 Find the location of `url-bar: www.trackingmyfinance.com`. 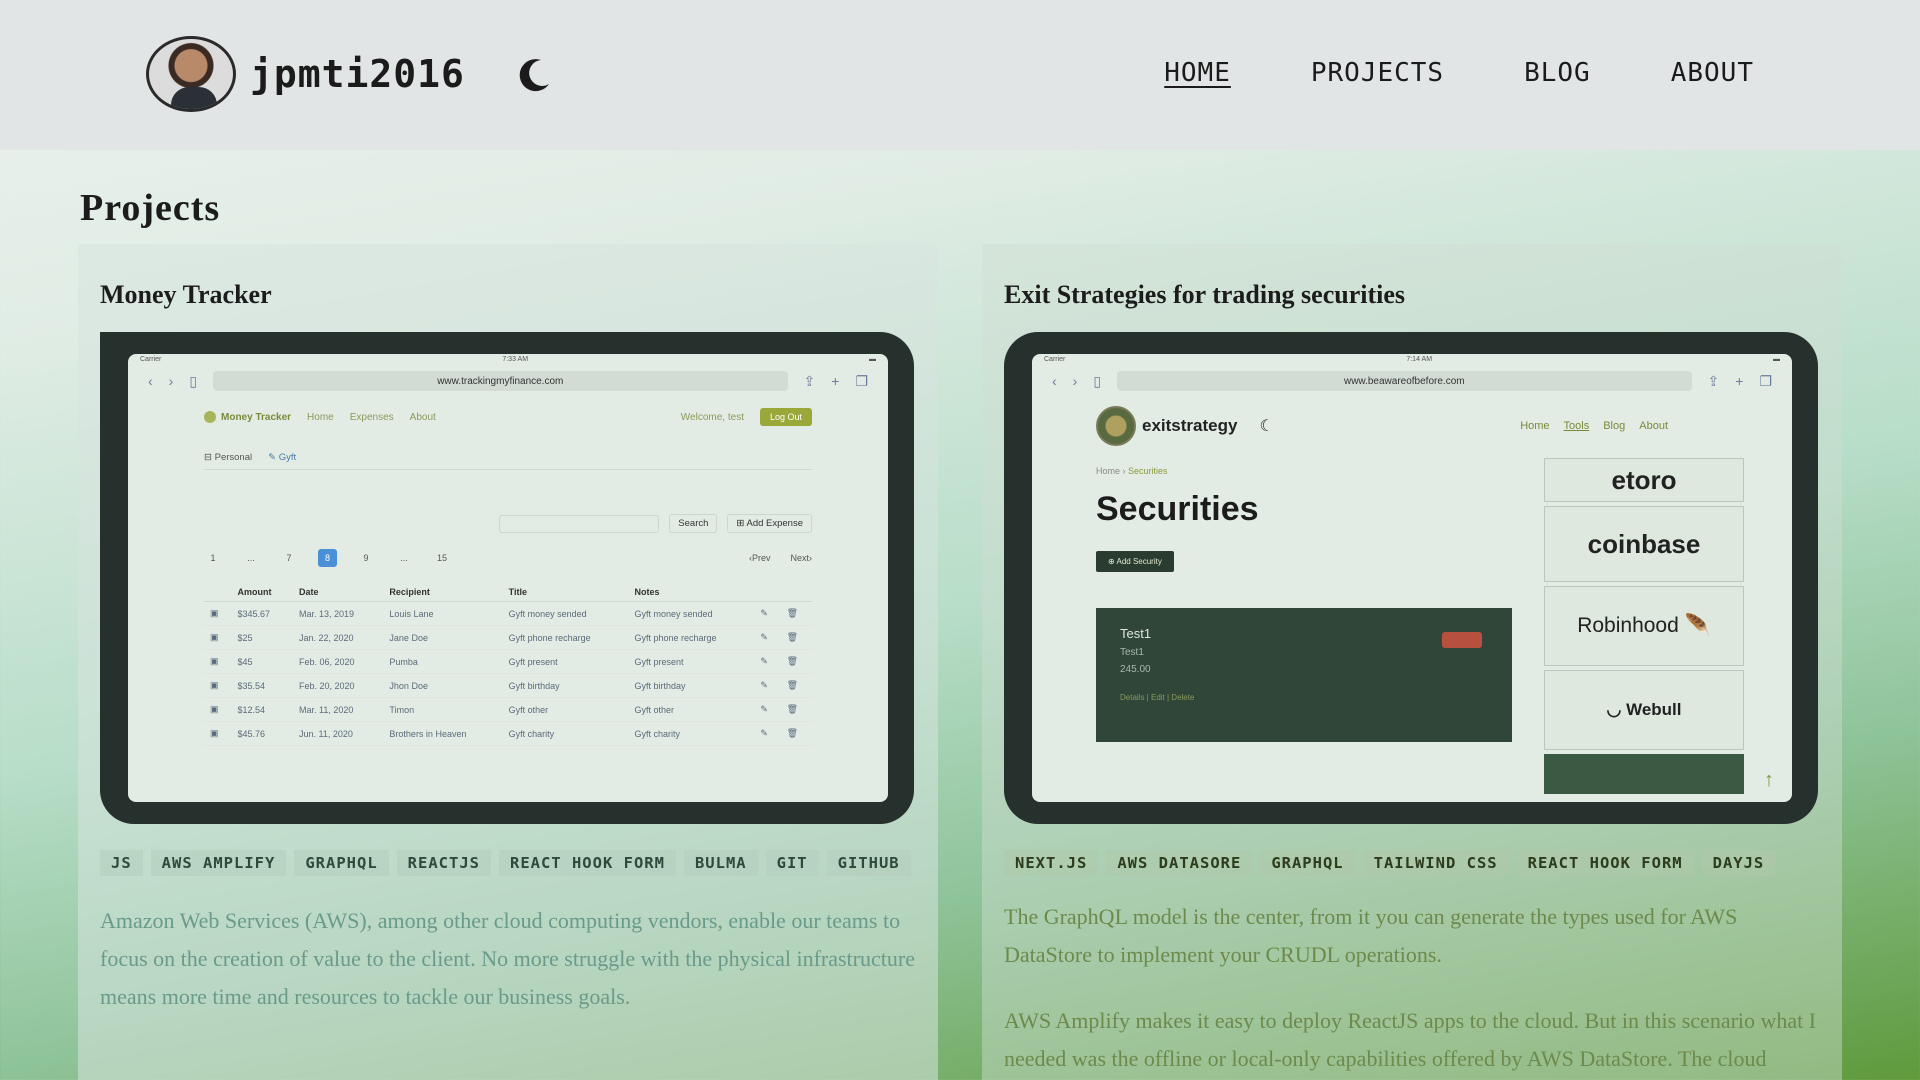

url-bar: www.trackingmyfinance.com is located at coordinates (500, 381).